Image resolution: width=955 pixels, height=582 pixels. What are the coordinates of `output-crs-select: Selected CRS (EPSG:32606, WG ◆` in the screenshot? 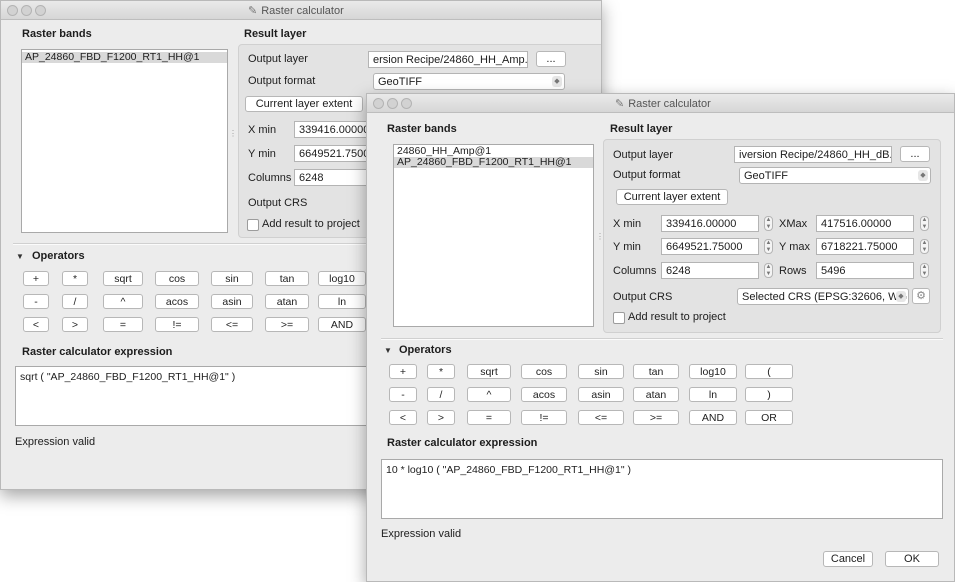 It's located at (823, 296).